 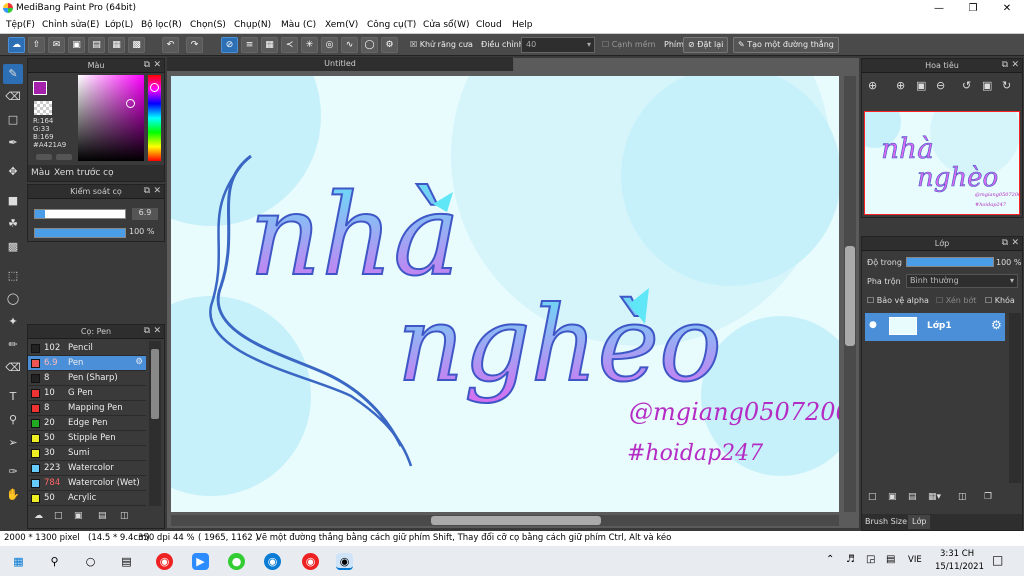 What do you see at coordinates (58, 516) in the screenshot?
I see `brush-new-icon: □` at bounding box center [58, 516].